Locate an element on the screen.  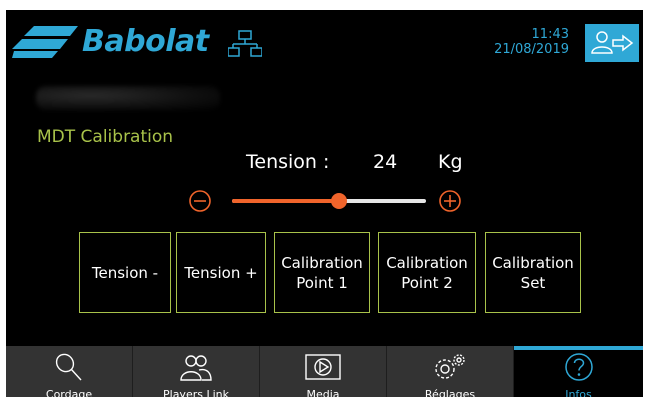
clock-time: 11:43 is located at coordinates (550, 34).